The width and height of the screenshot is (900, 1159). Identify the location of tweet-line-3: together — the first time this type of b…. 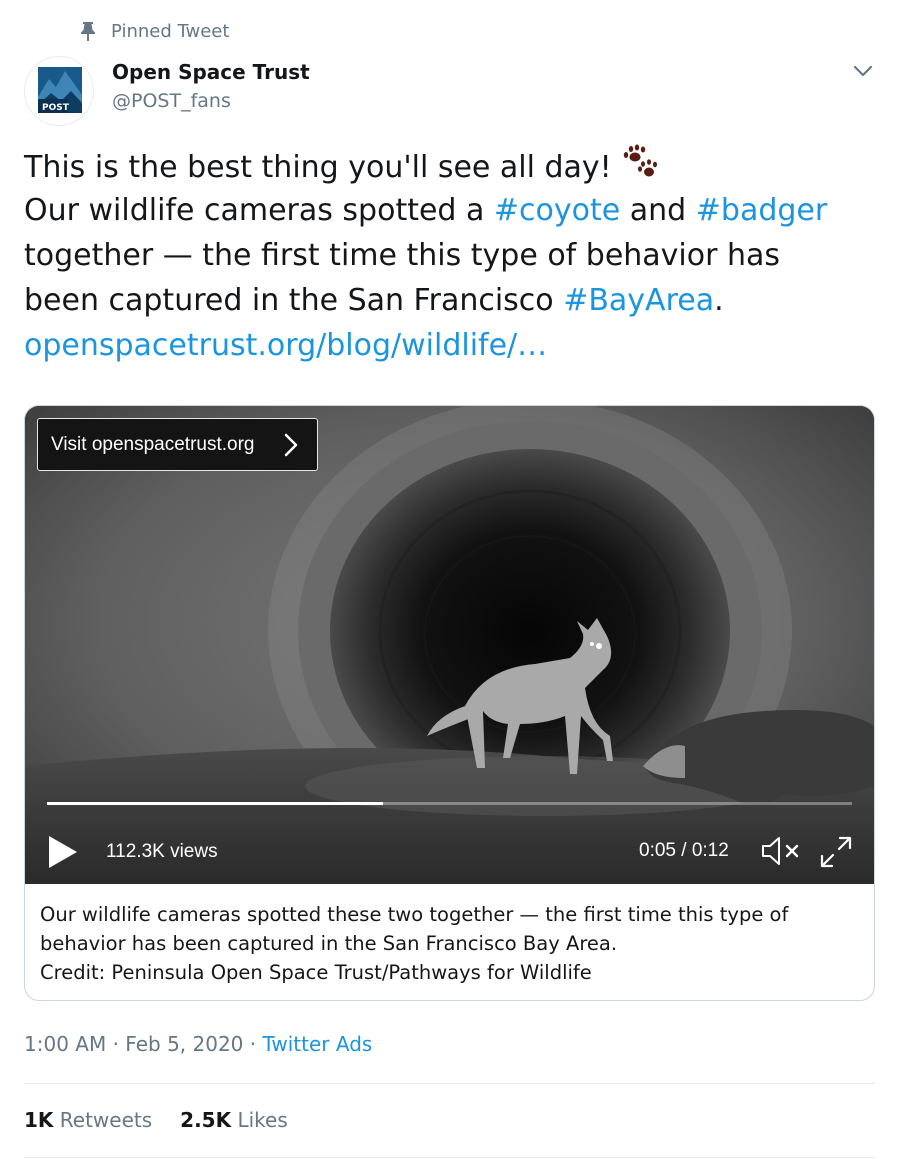
(402, 255).